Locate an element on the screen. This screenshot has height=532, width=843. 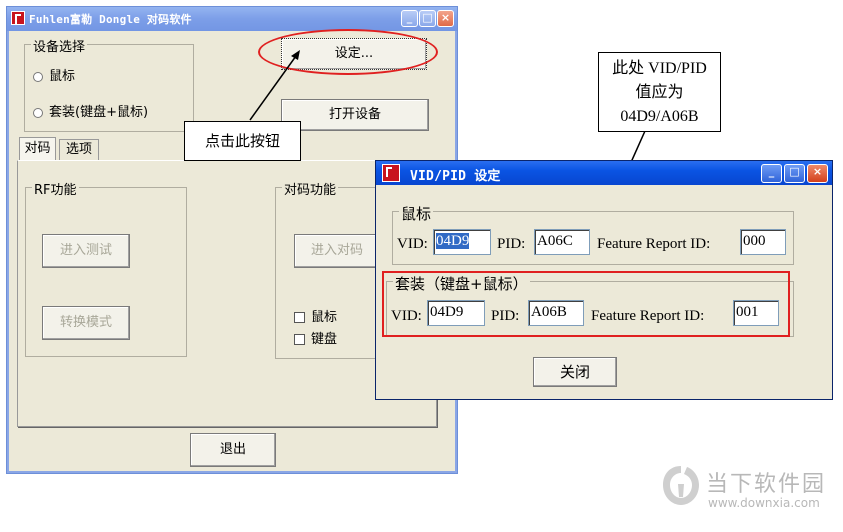
enter-pair-button: 进入对码 is located at coordinates (337, 251).